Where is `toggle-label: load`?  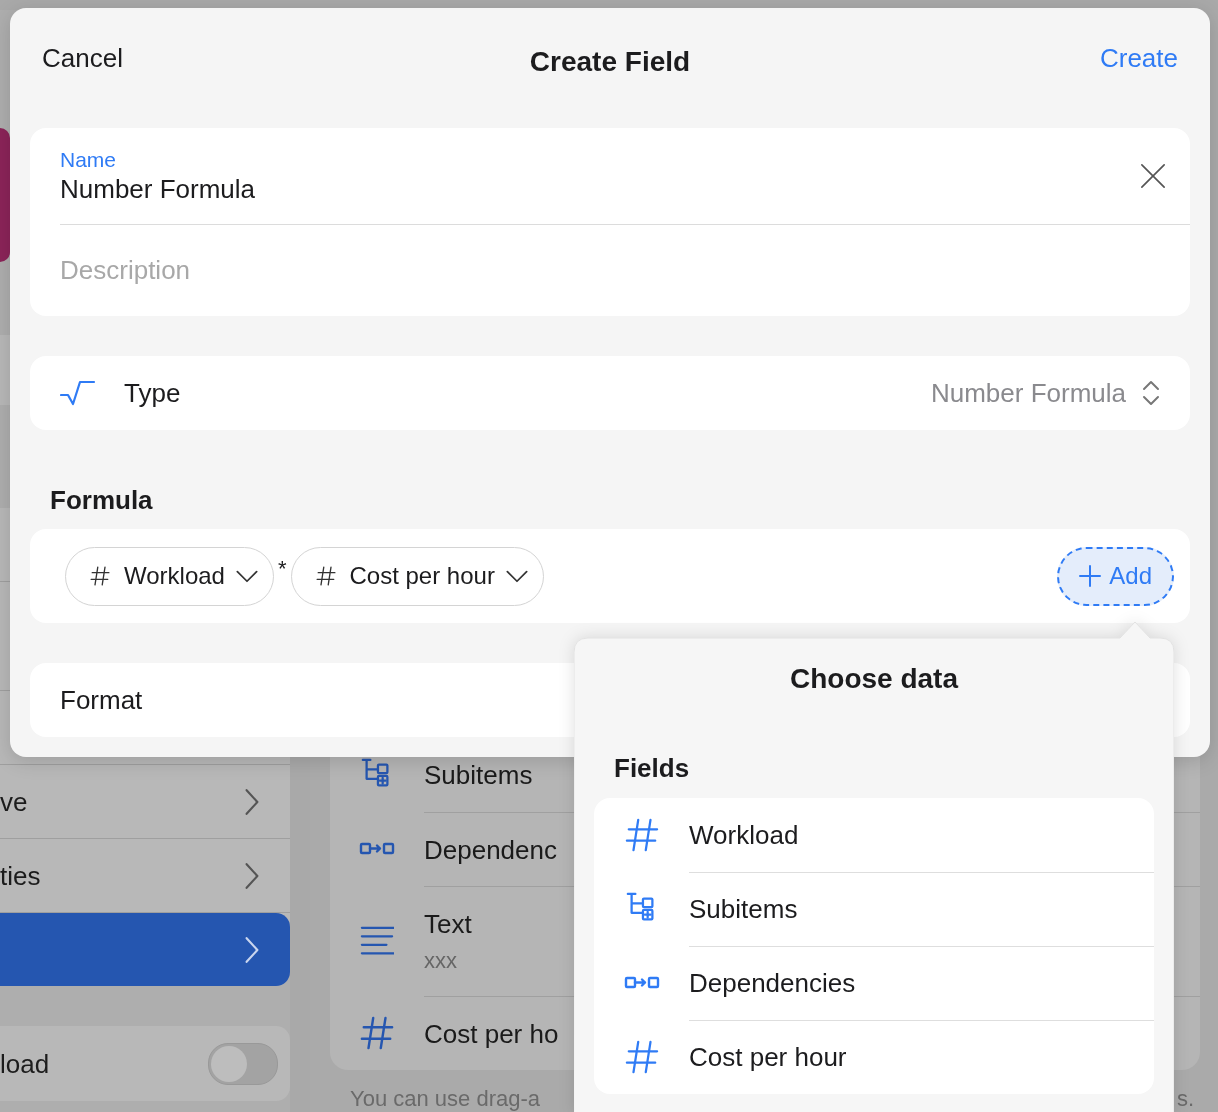
toggle-label: load is located at coordinates (25, 1063).